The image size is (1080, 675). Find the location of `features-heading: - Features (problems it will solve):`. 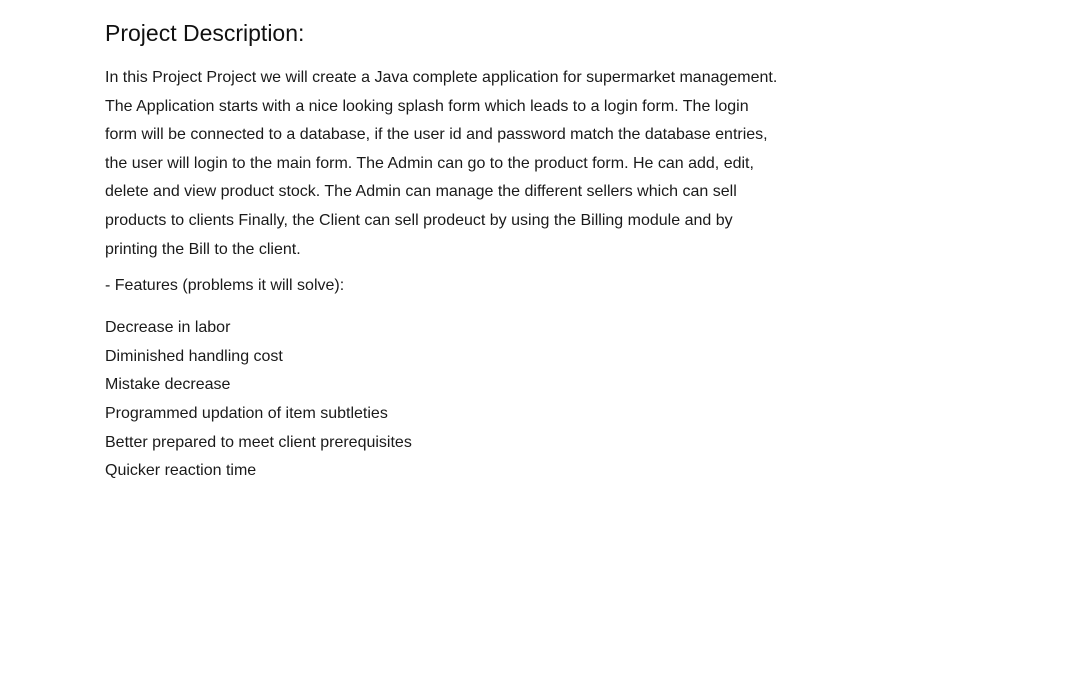

features-heading: - Features (problems it will solve): is located at coordinates (225, 286).